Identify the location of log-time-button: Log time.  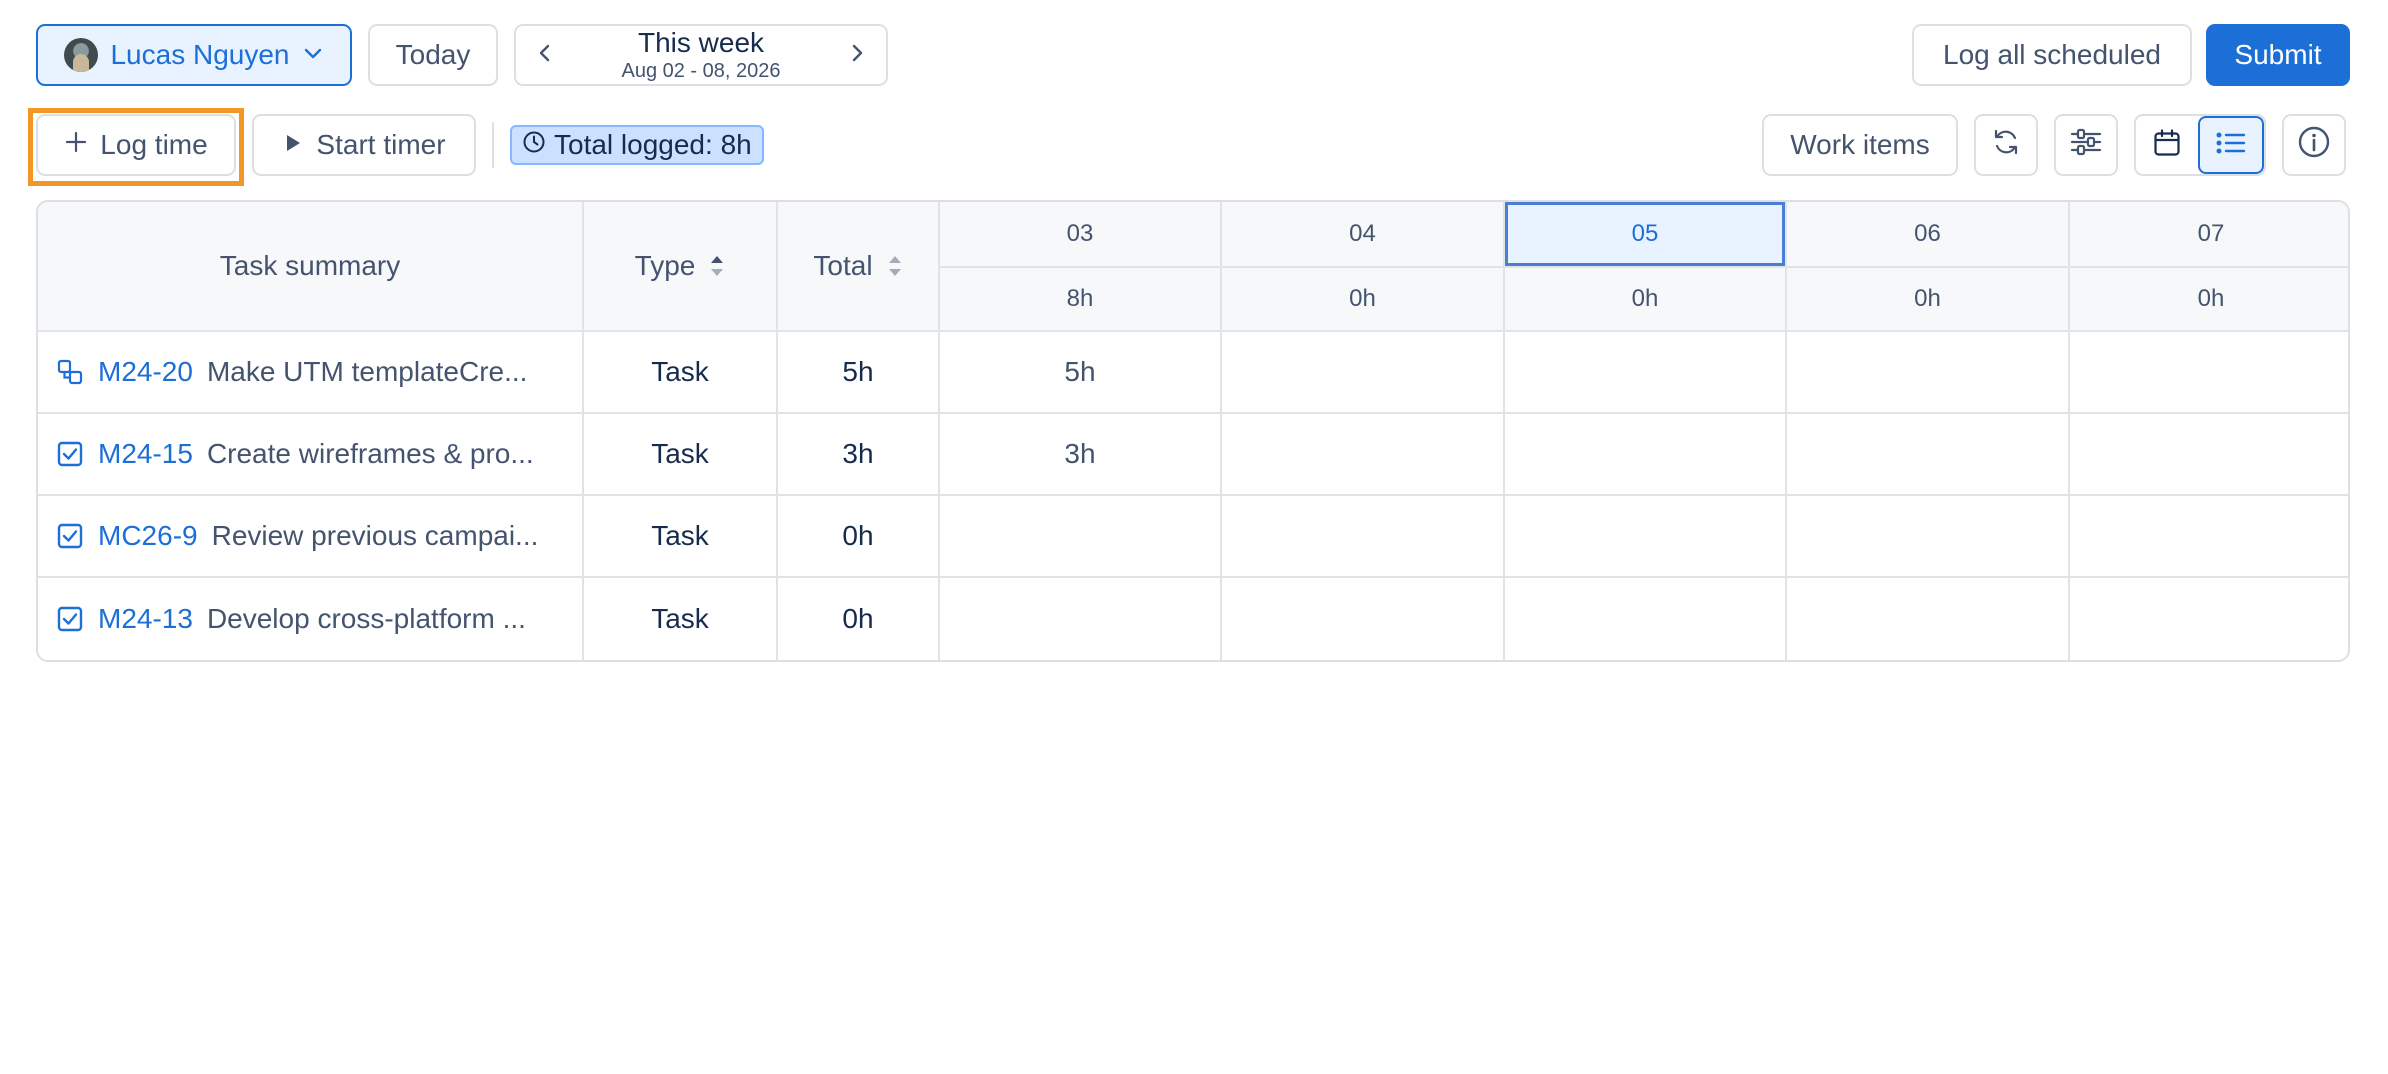
(136, 145).